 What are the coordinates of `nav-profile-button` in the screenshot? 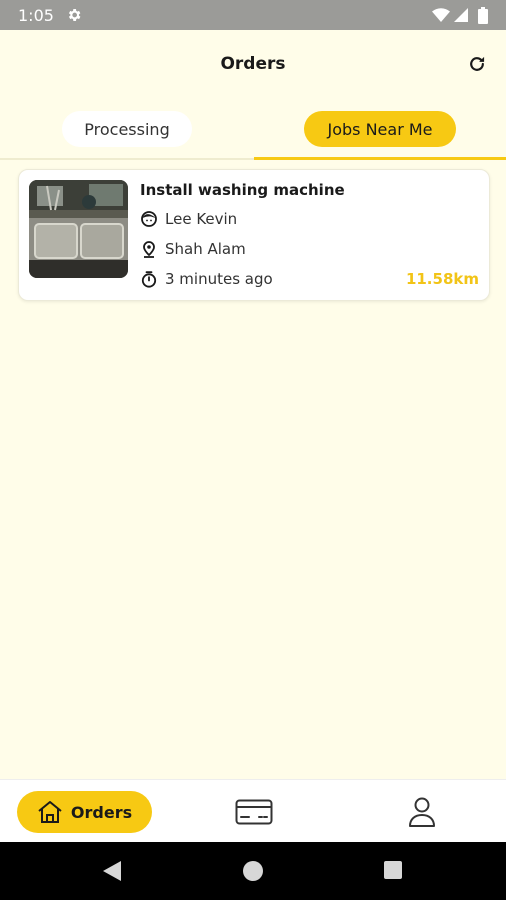 It's located at (422, 812).